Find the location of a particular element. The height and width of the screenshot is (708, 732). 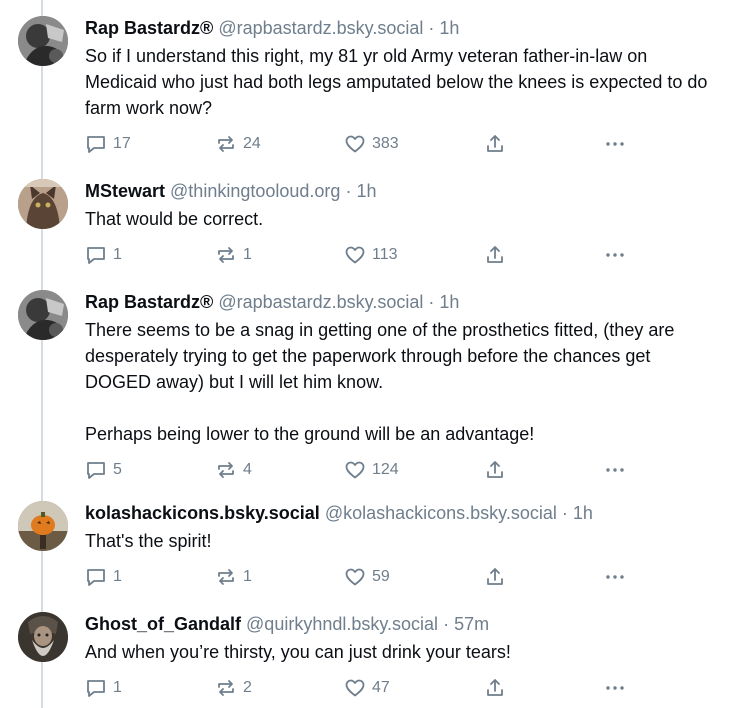

reply-button: 5 is located at coordinates (103, 470).